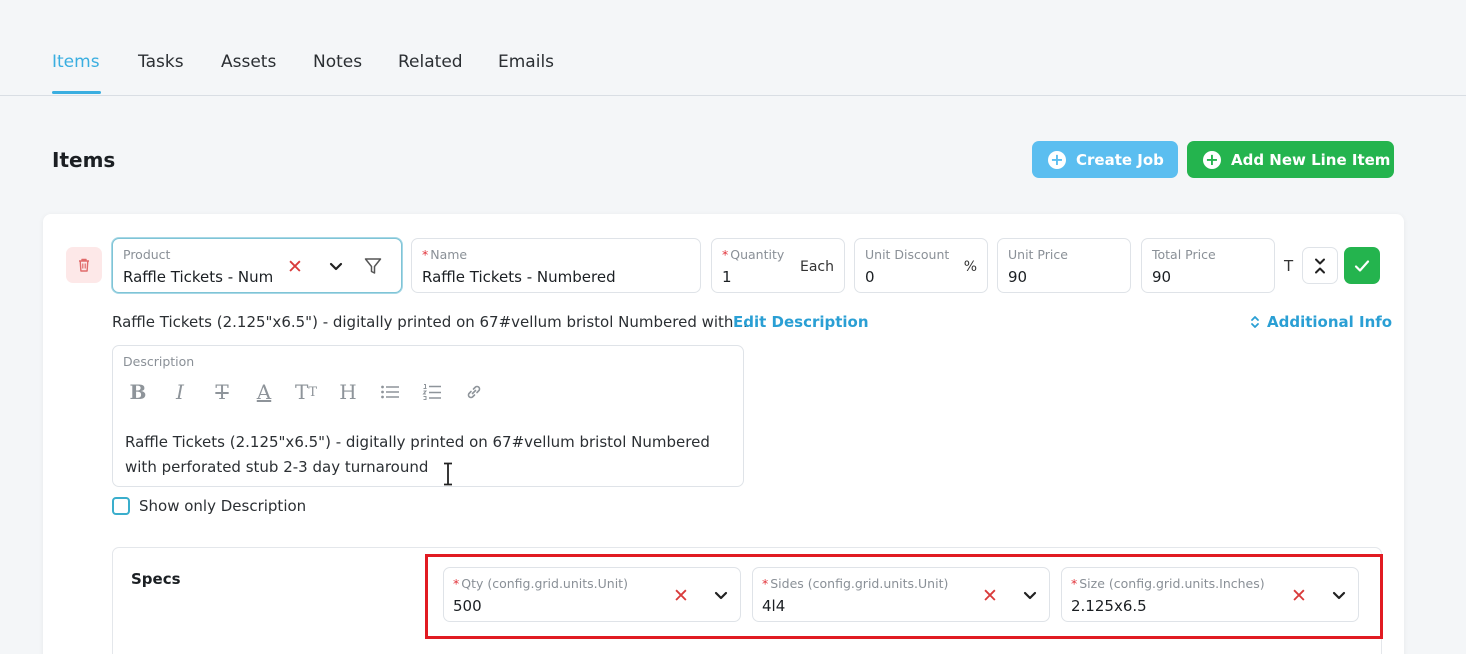 The height and width of the screenshot is (654, 1466). Describe the element at coordinates (727, 277) in the screenshot. I see `quantity-value: 1` at that location.